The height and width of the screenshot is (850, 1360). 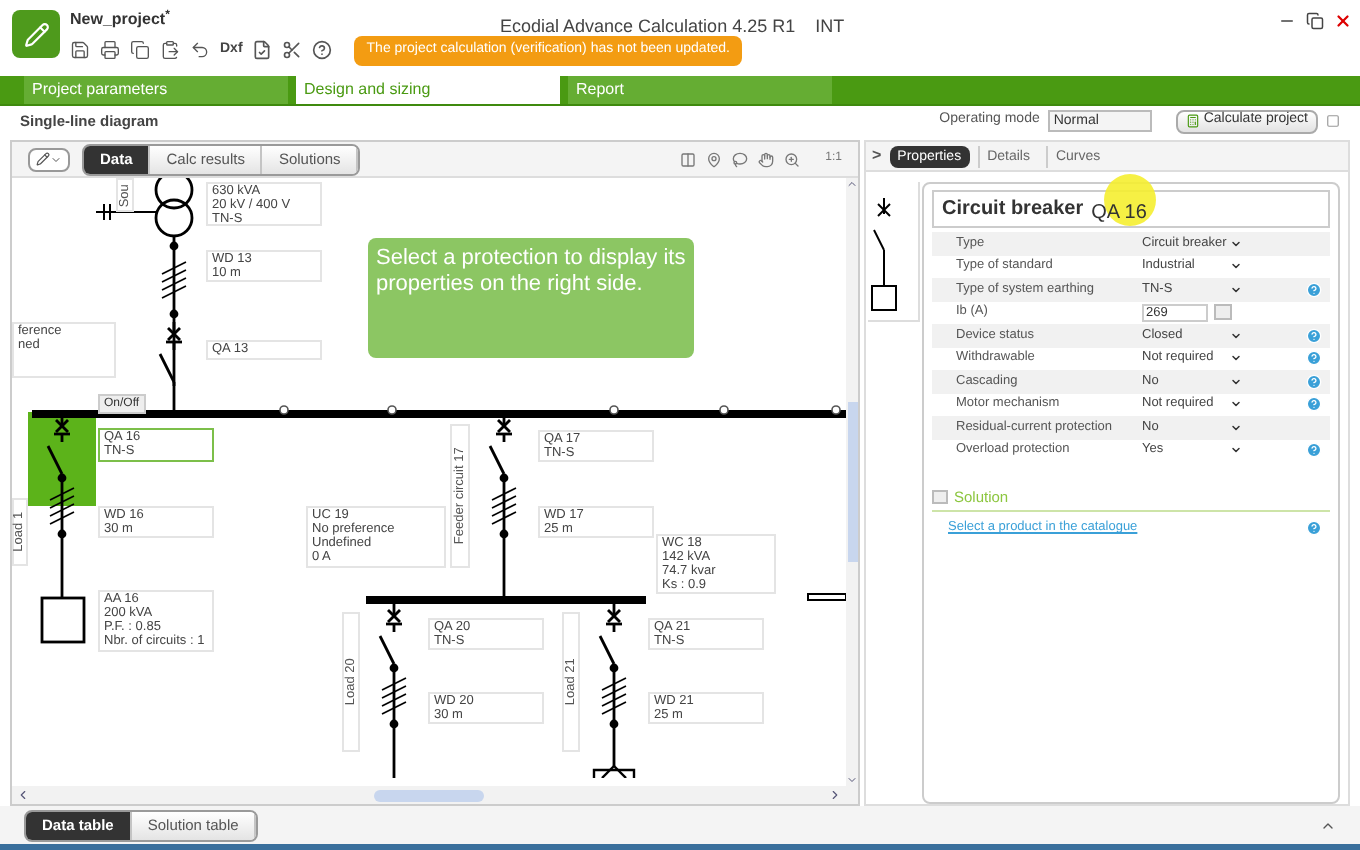 What do you see at coordinates (120, 20) in the screenshot?
I see `project-name: New_project$^{*}$` at bounding box center [120, 20].